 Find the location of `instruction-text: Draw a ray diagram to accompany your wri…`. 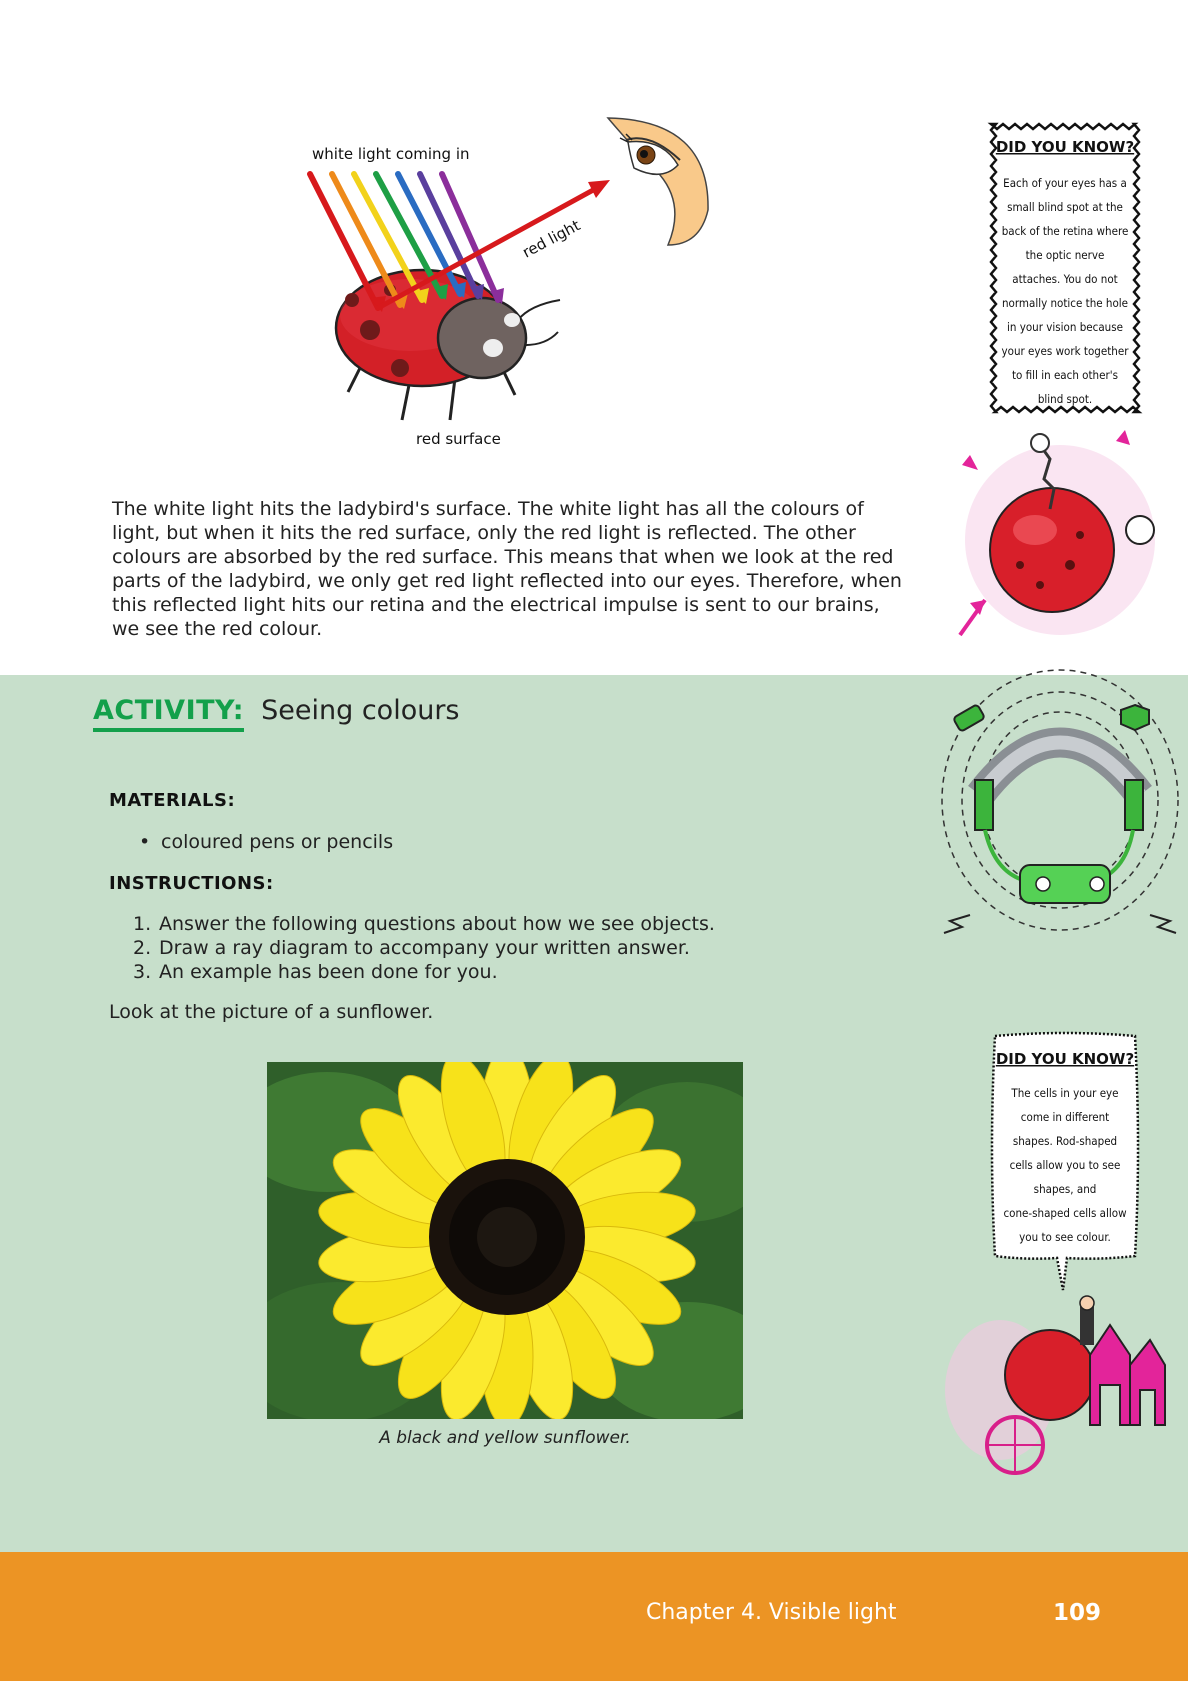

instruction-text: Draw a ray diagram to accompany your wri… is located at coordinates (424, 948).